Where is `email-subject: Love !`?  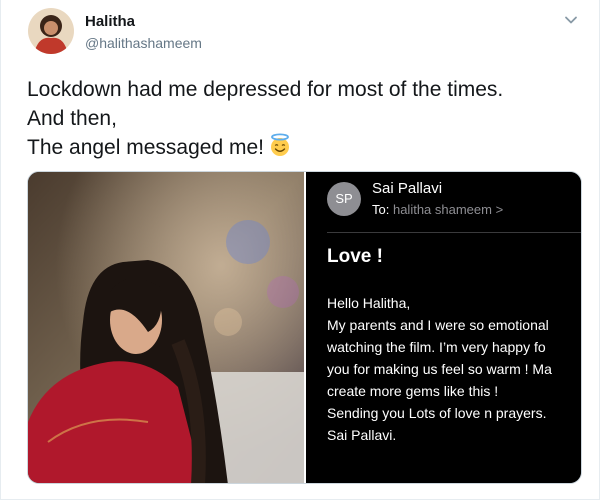
email-subject: Love ! is located at coordinates (355, 256).